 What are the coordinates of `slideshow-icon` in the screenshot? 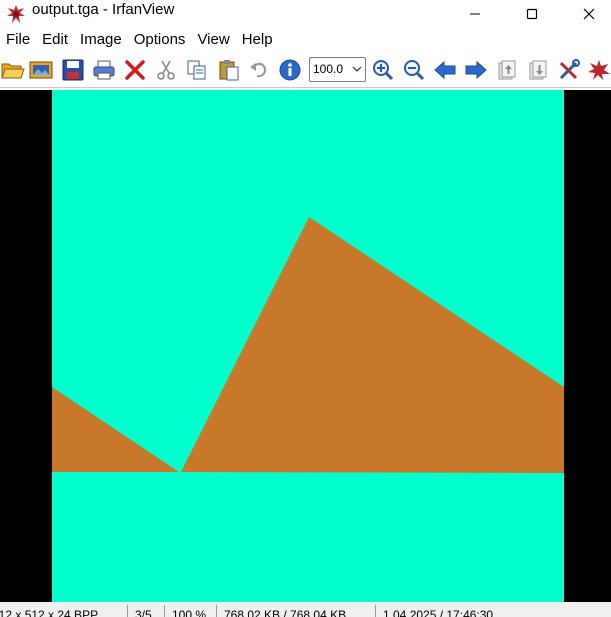 It's located at (41, 70).